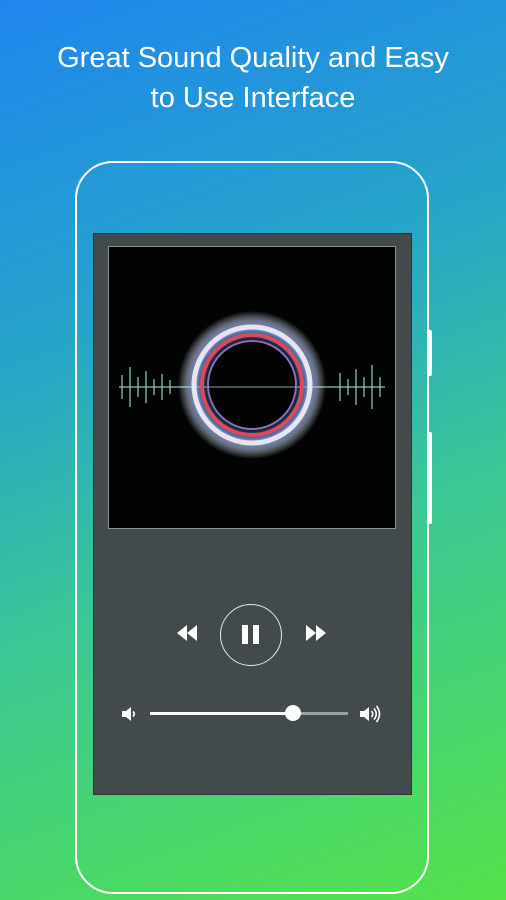  Describe the element at coordinates (221, 713) in the screenshot. I see `volume-track-fill` at that location.